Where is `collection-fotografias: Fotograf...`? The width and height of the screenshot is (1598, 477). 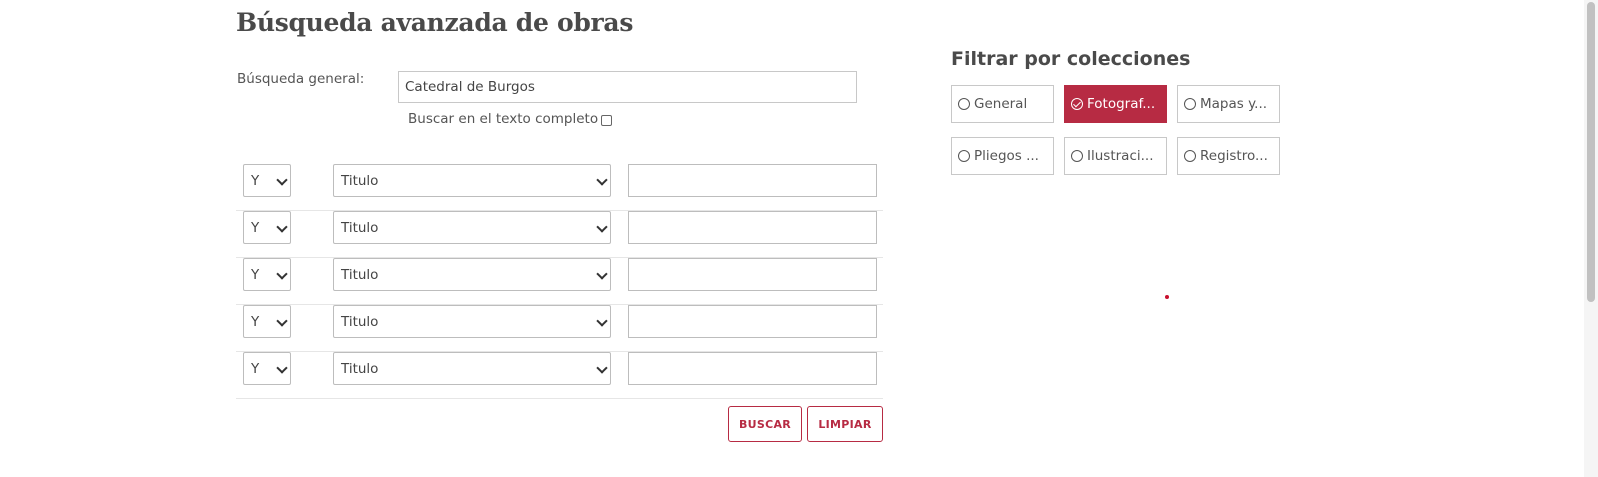
collection-fotografias: Fotograf... is located at coordinates (1115, 104).